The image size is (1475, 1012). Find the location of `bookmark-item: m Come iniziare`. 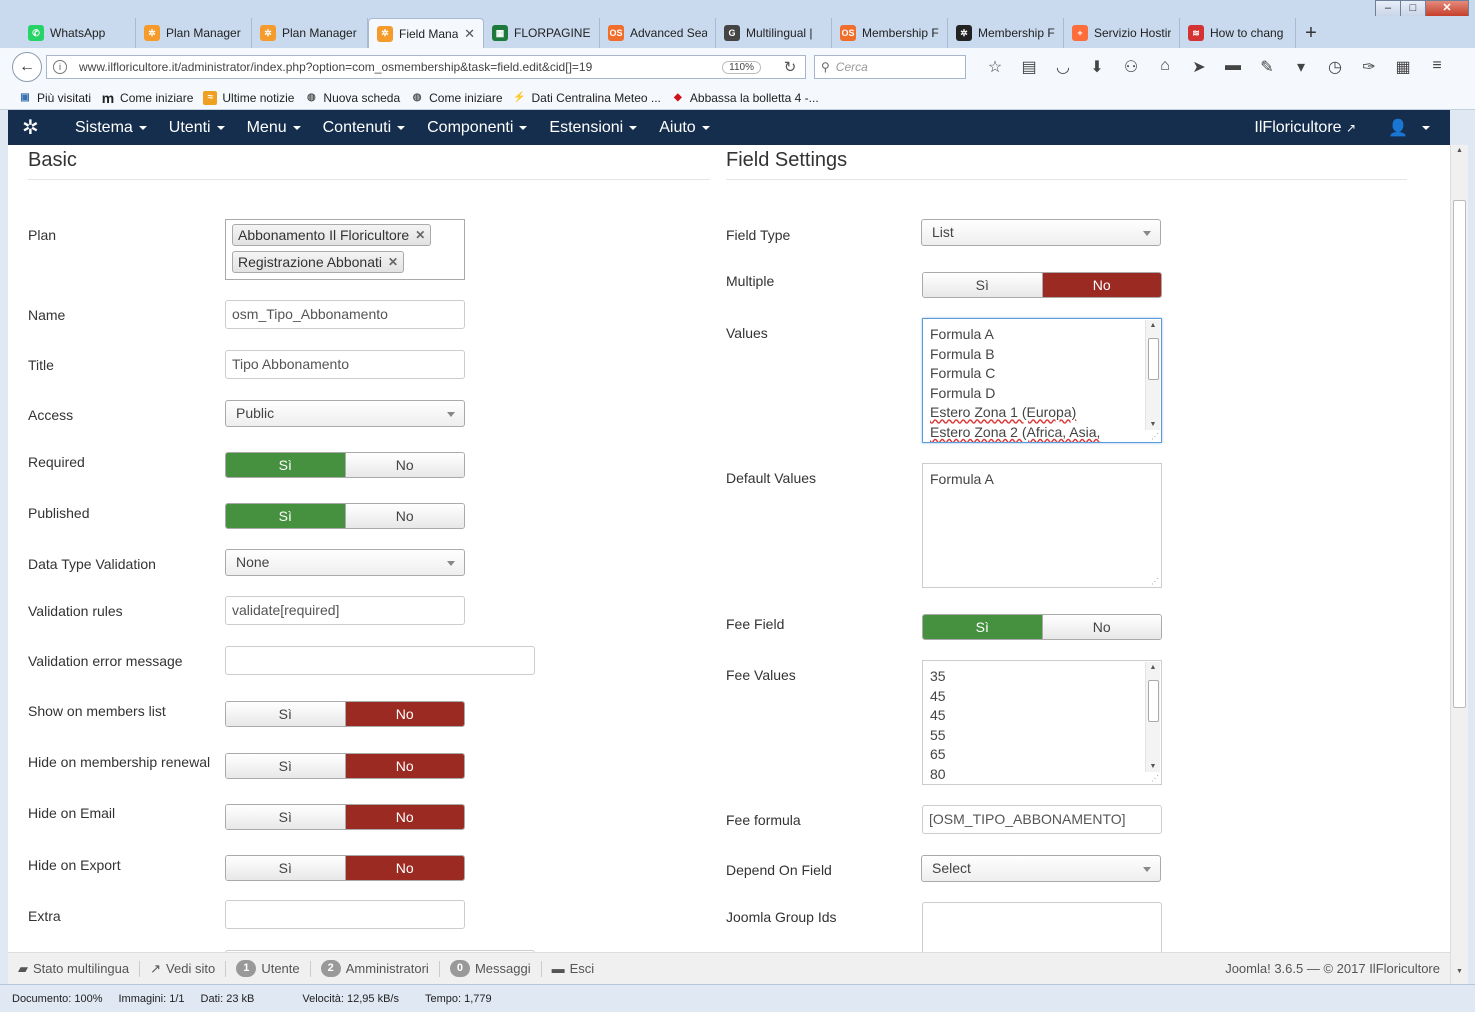

bookmark-item: m Come iniziare is located at coordinates (147, 98).